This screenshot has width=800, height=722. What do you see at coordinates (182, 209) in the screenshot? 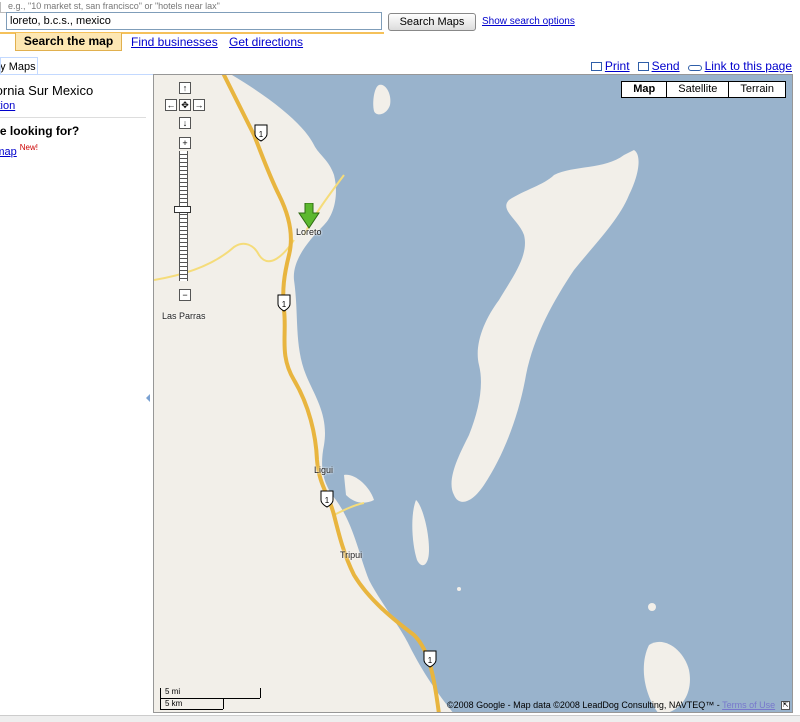
I see `zoom-slider-handle` at bounding box center [182, 209].